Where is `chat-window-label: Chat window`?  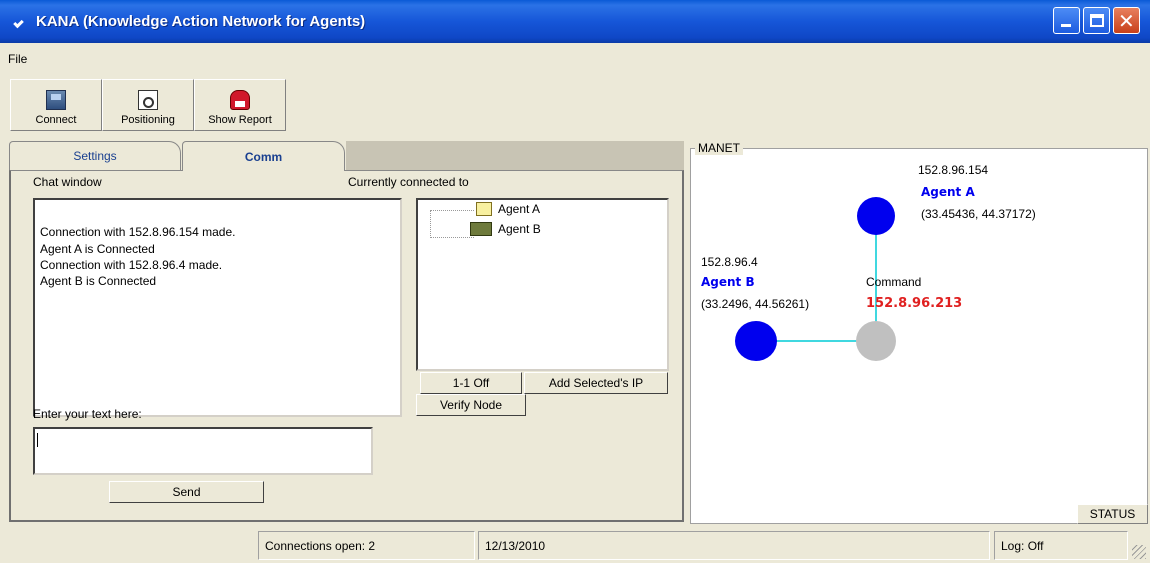 chat-window-label: Chat window is located at coordinates (67, 182).